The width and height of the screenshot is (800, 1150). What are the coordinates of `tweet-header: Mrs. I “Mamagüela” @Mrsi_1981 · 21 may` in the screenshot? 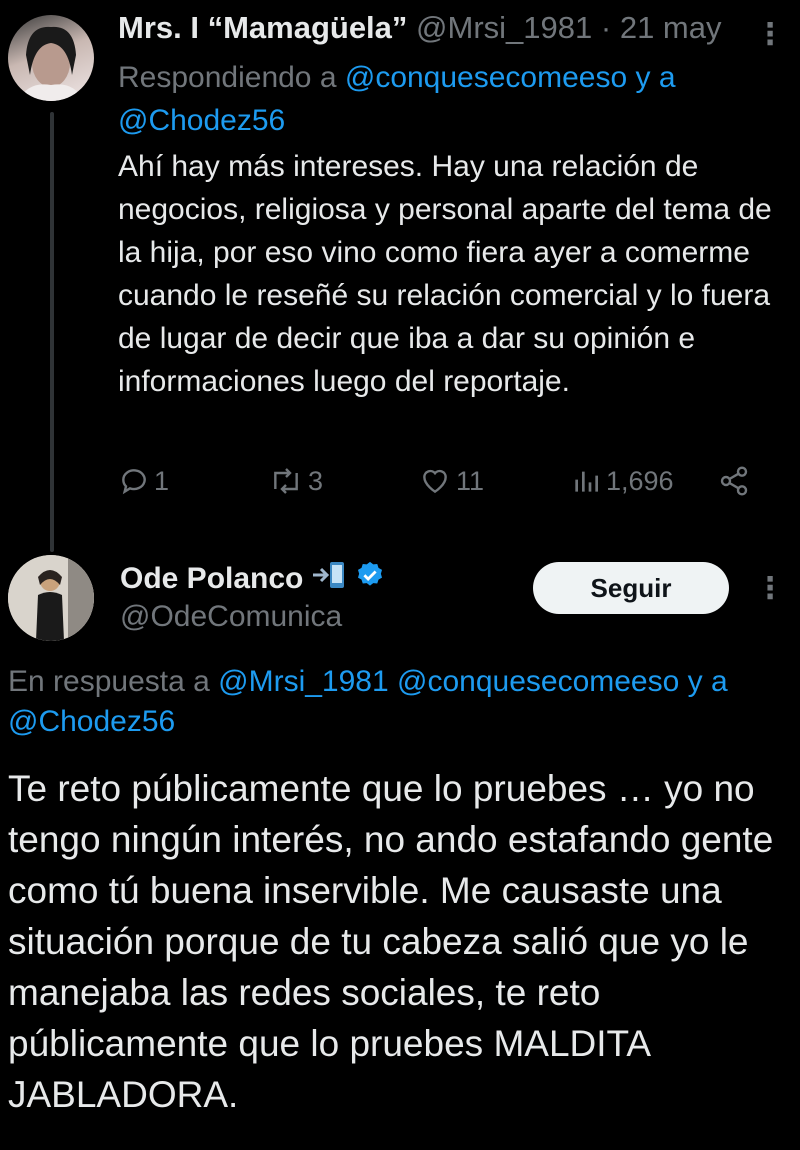 It's located at (420, 28).